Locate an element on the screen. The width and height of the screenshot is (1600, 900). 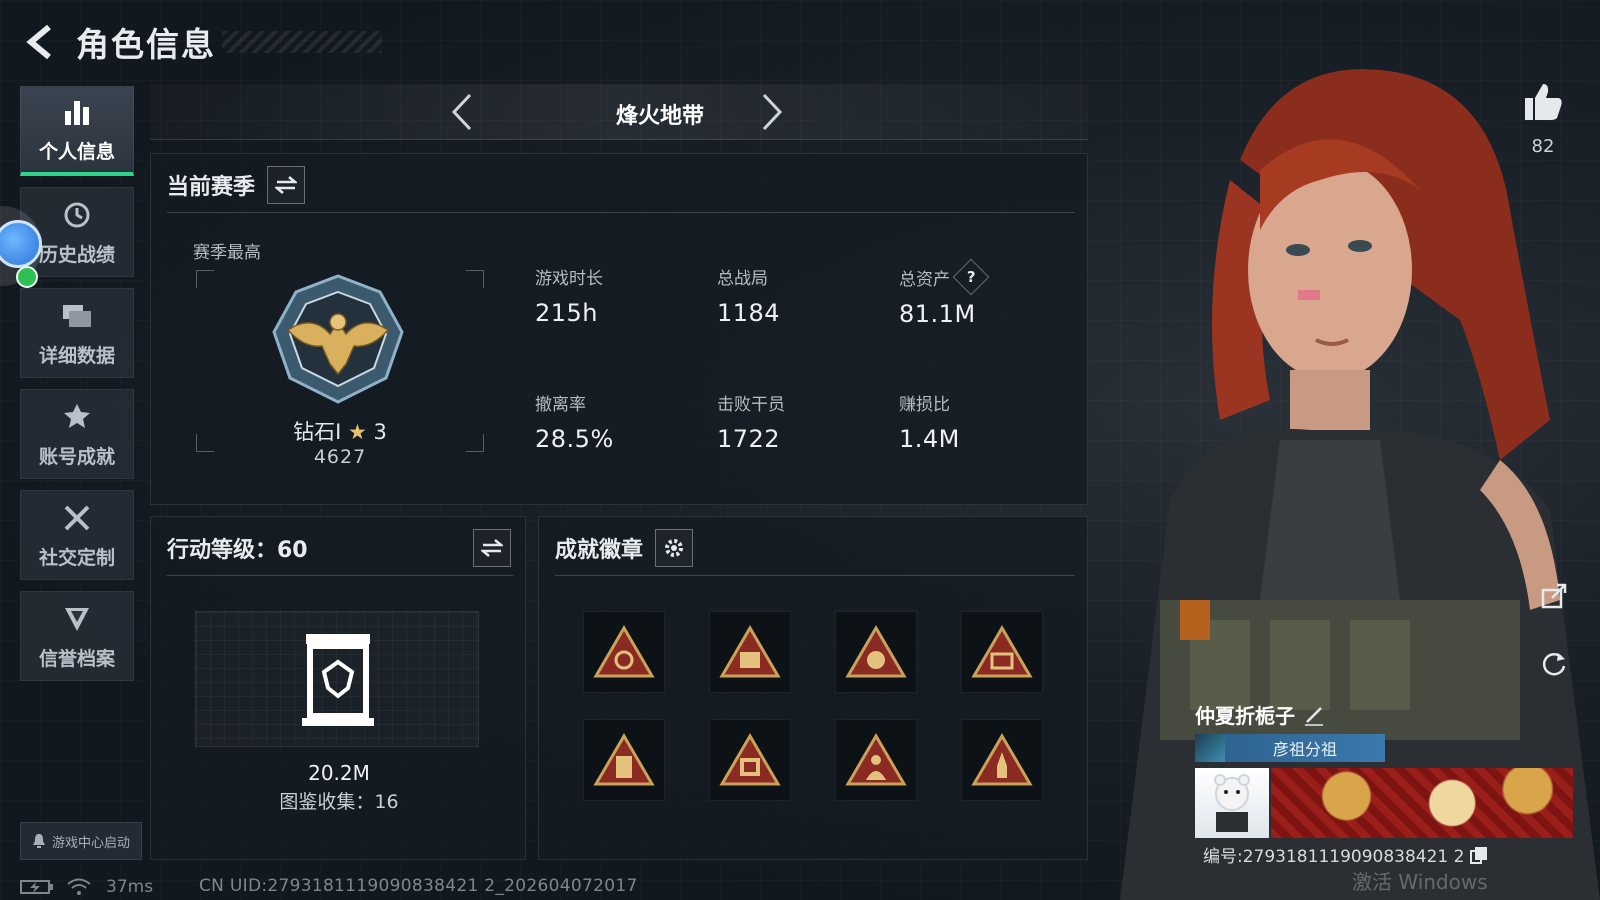
stat-label: 游戏时长 is located at coordinates (569, 279).